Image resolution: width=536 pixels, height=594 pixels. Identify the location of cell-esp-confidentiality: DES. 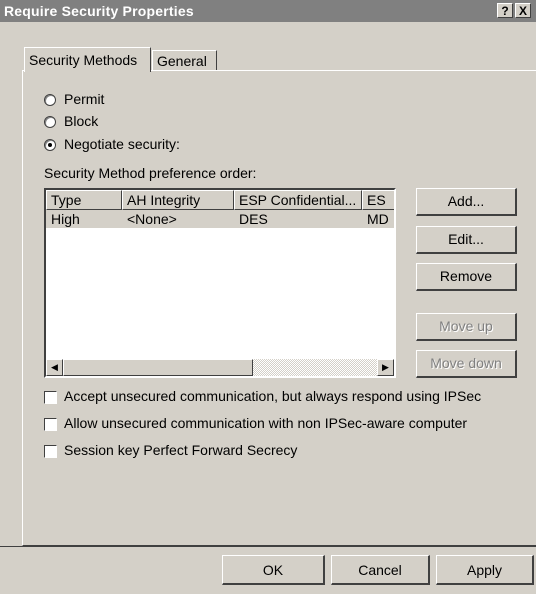
(253, 219).